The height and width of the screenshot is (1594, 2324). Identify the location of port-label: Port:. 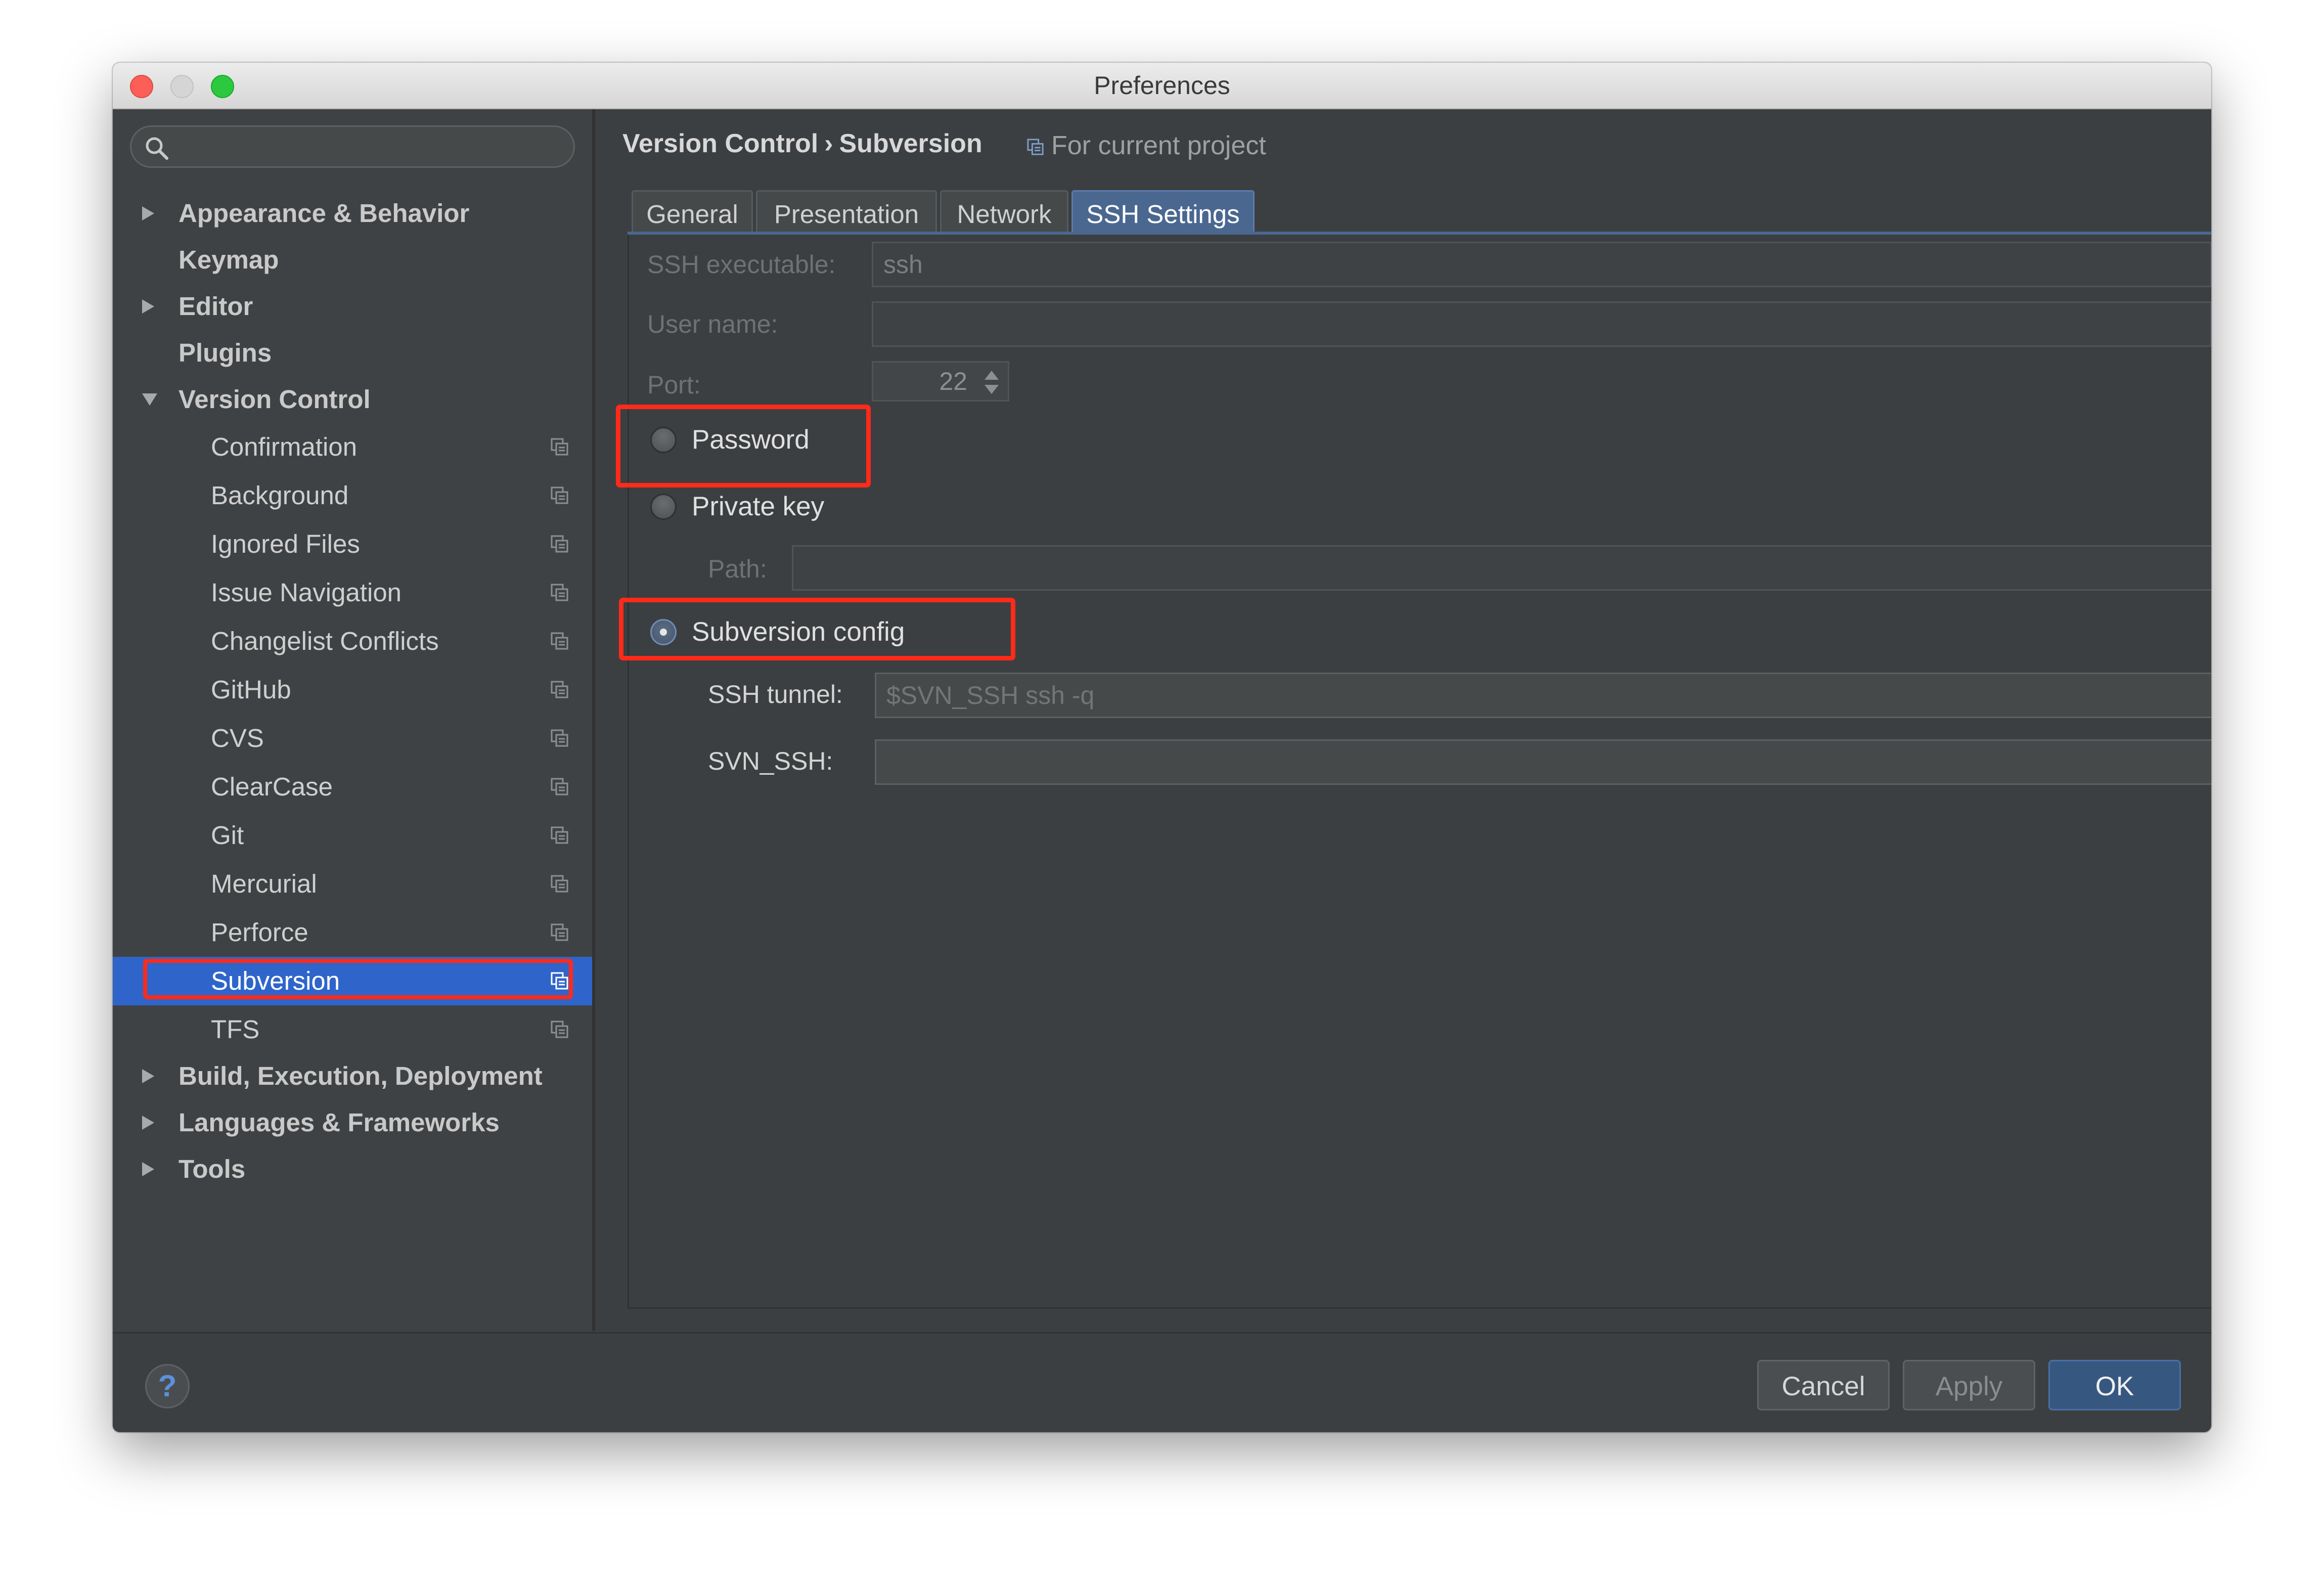
(674, 385).